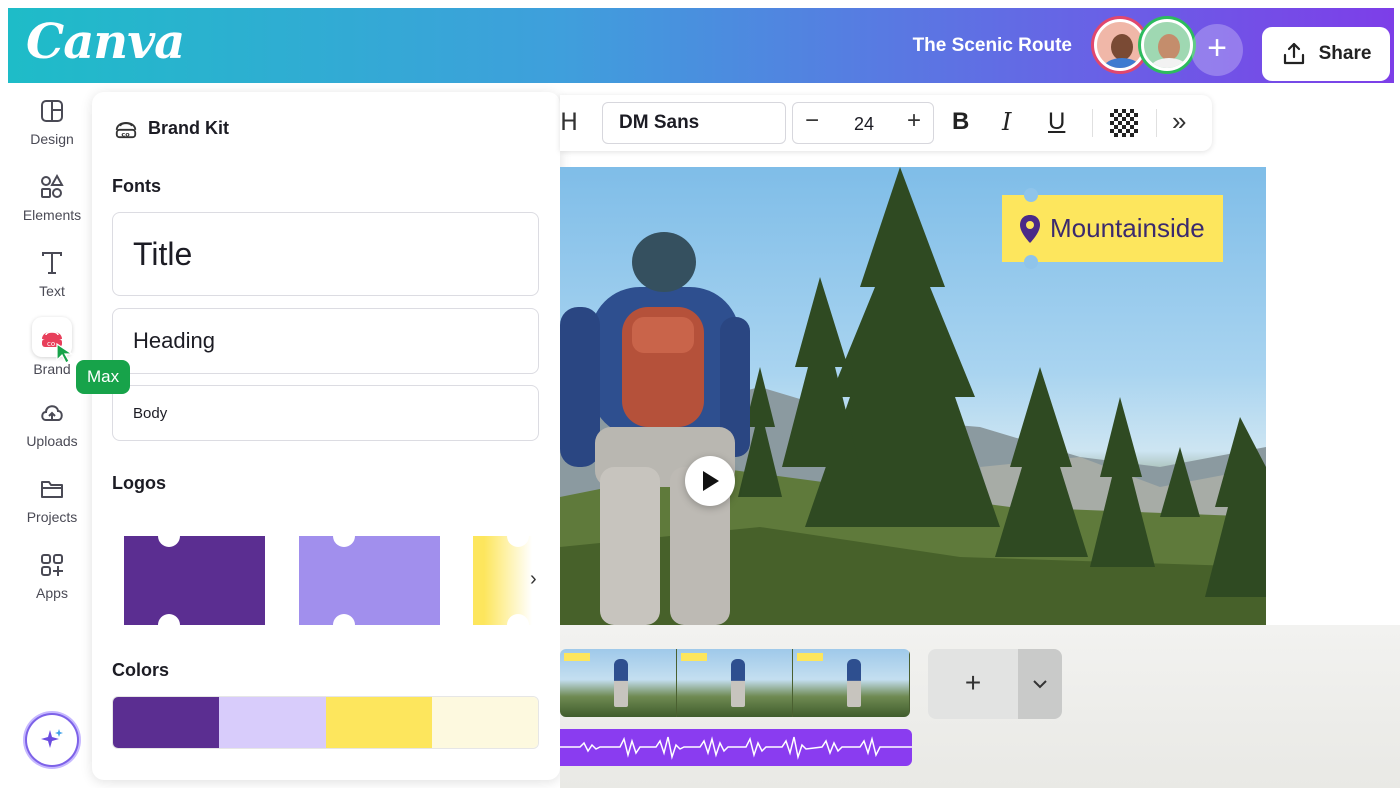 Image resolution: width=1400 pixels, height=788 pixels. What do you see at coordinates (1030, 228) in the screenshot?
I see `map-pin-icon` at bounding box center [1030, 228].